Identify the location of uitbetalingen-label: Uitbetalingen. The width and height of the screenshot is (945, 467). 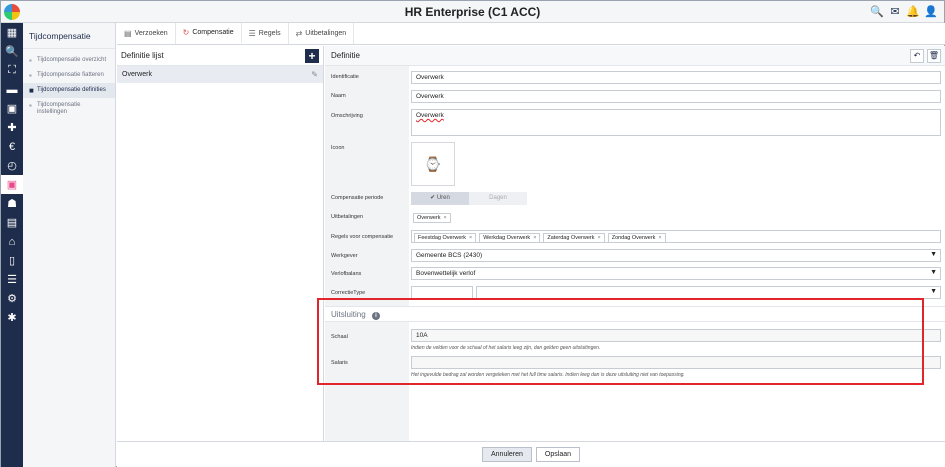
(347, 217).